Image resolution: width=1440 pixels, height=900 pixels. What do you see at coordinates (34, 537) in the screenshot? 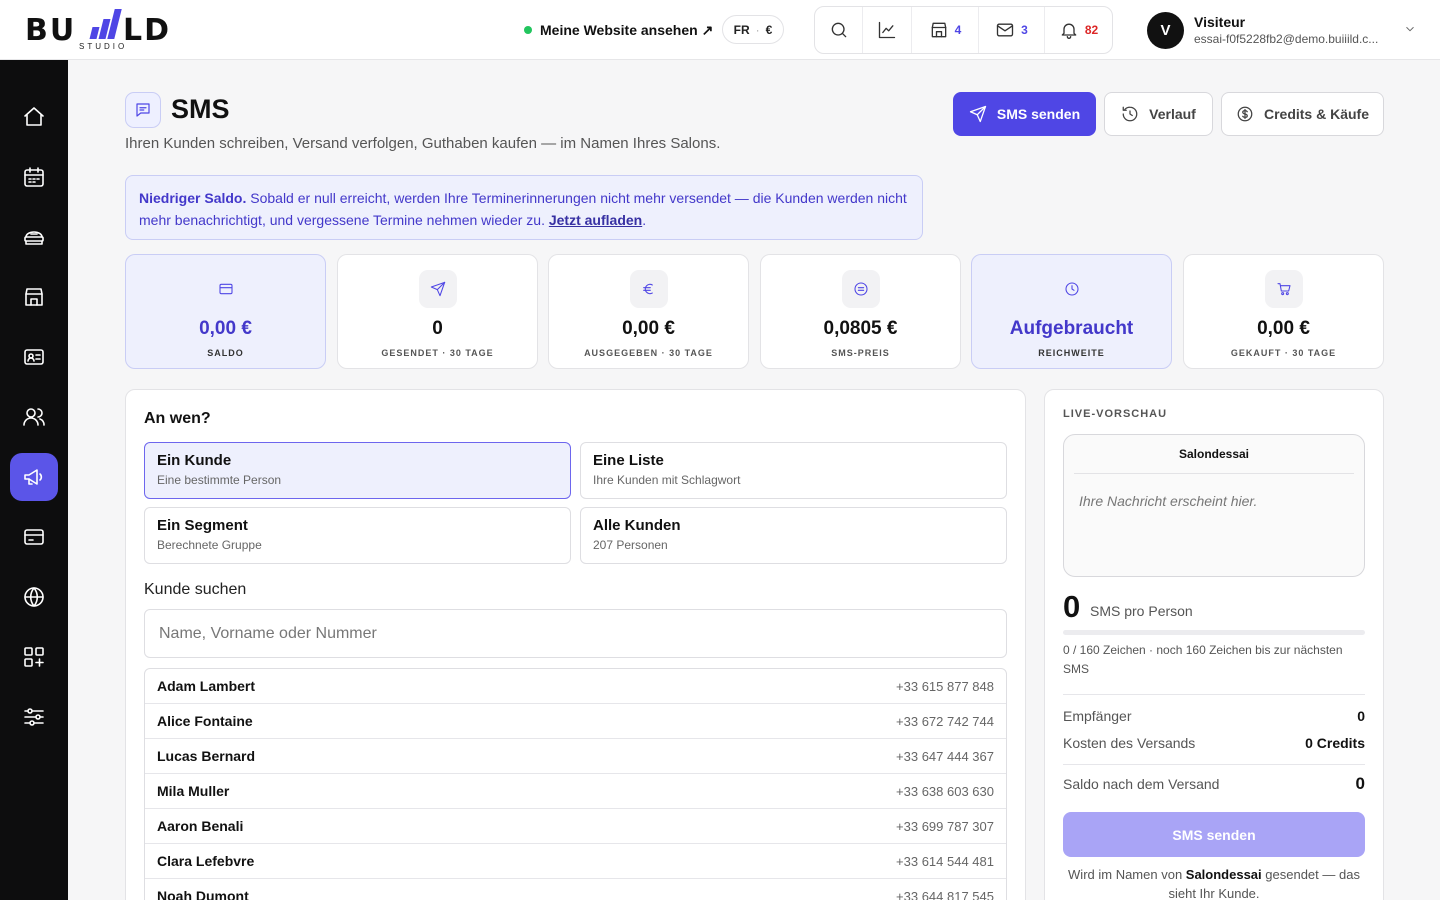
I see `sidebar-item-payments` at bounding box center [34, 537].